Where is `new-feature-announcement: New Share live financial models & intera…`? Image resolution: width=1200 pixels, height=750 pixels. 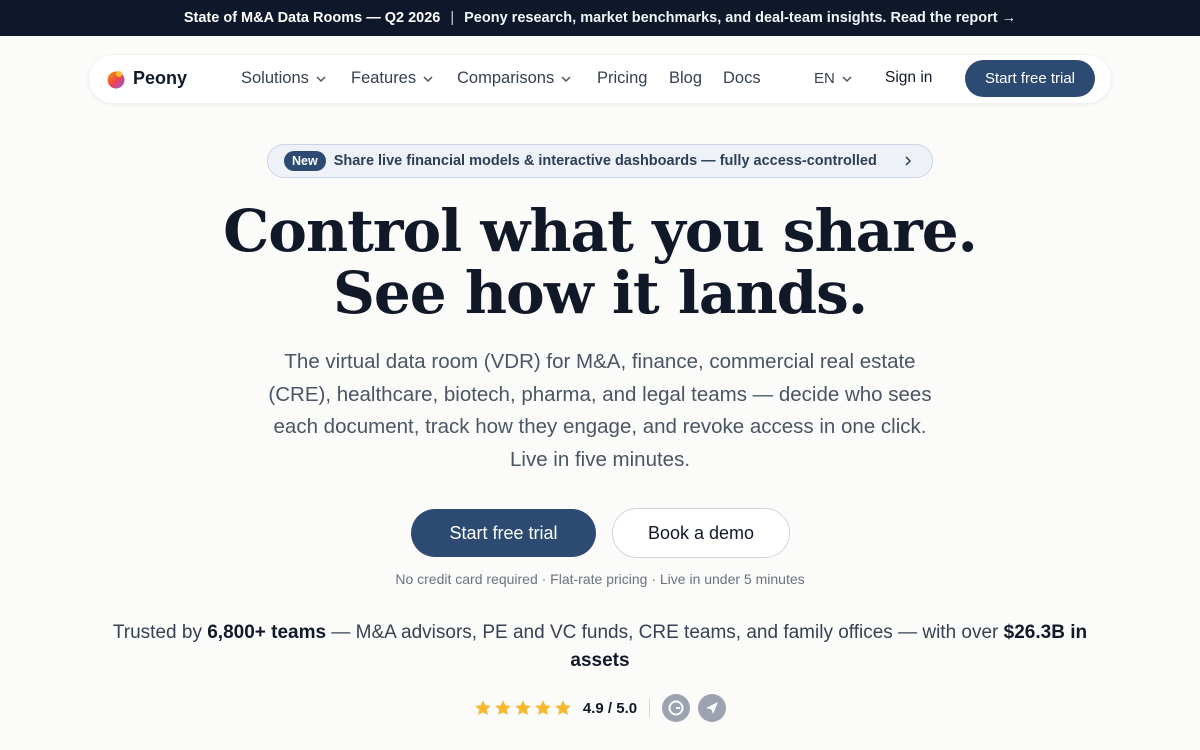 new-feature-announcement: New Share live financial models & intera… is located at coordinates (600, 161).